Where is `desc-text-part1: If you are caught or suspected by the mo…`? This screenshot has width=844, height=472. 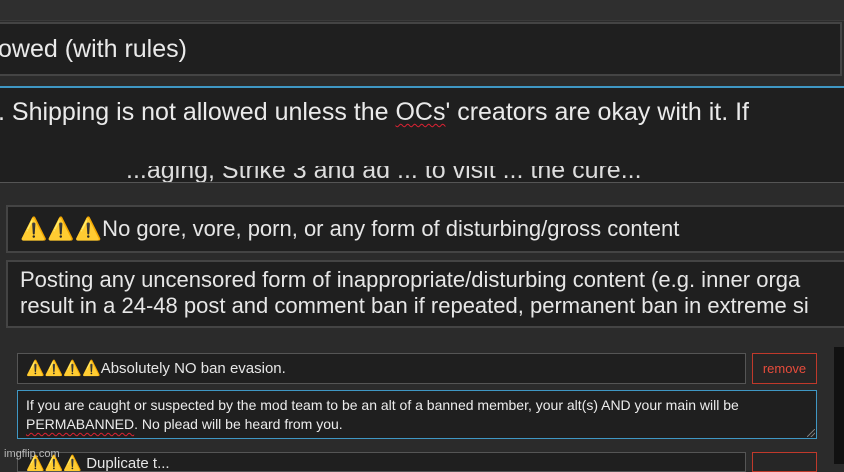 desc-text-part1: If you are caught or suspected by the mo… is located at coordinates (382, 405).